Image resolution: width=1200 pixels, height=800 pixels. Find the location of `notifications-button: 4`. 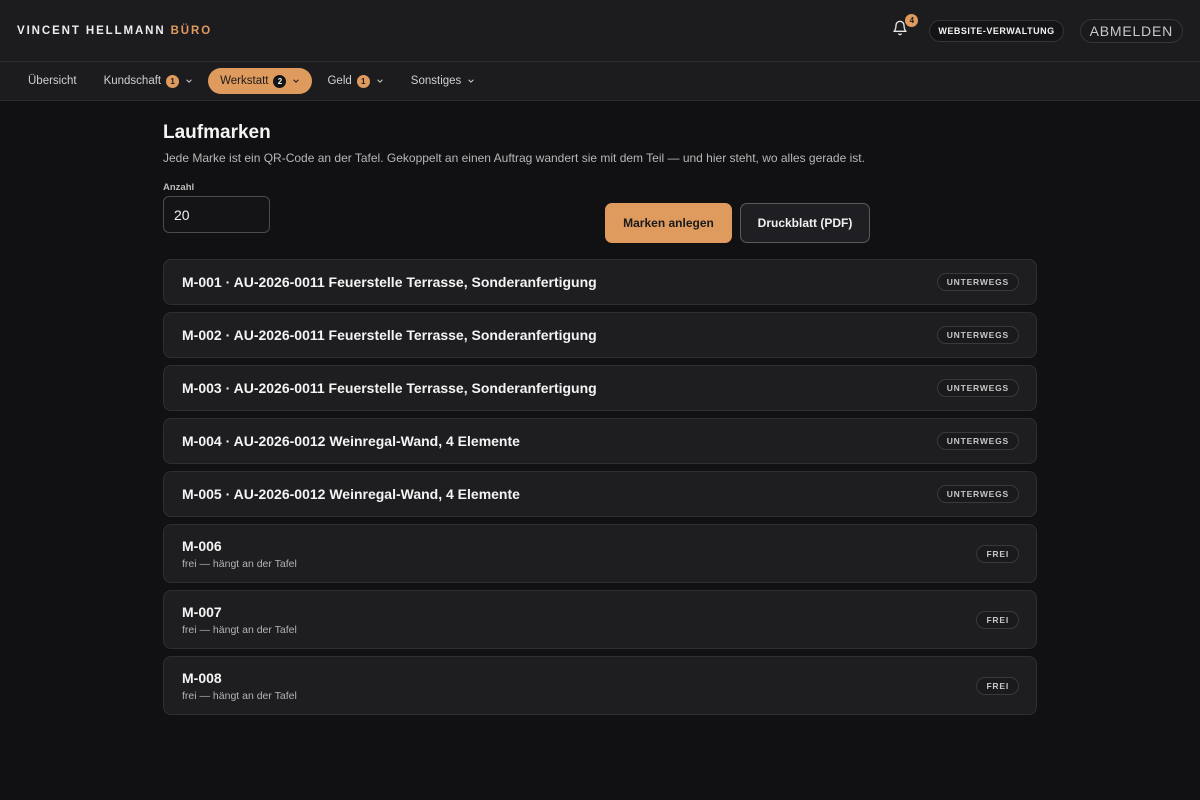

notifications-button: 4 is located at coordinates (904, 27).